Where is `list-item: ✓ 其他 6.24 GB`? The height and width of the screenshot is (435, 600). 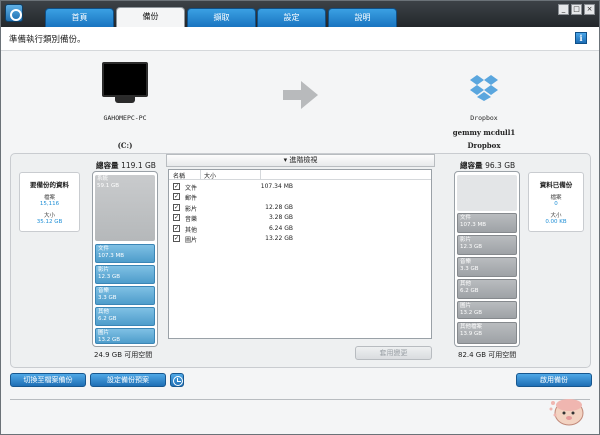
list-item: ✓ 其他 6.24 GB is located at coordinates (233, 229).